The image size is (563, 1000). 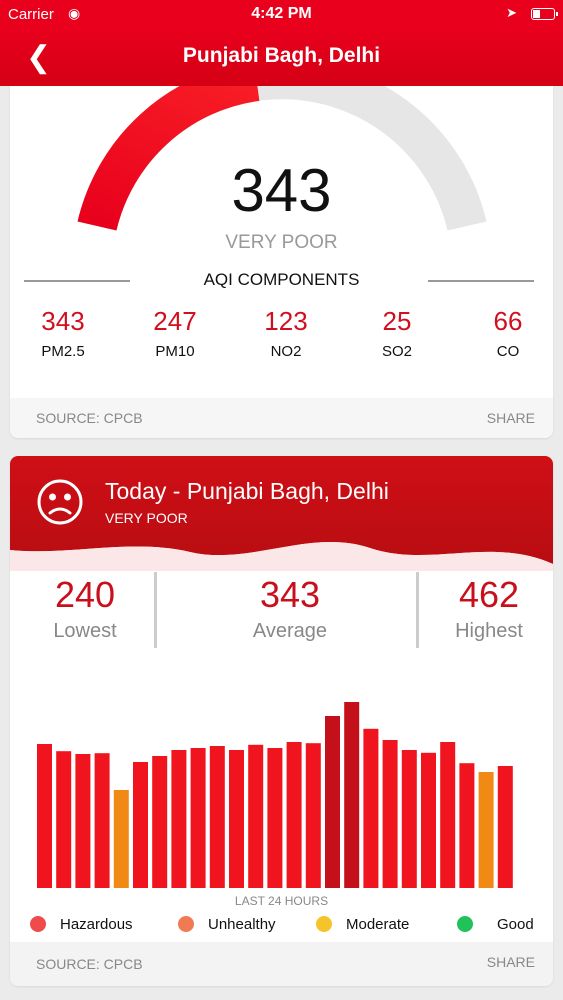 I want to click on aqi-status: VERY POOR, so click(x=281, y=242).